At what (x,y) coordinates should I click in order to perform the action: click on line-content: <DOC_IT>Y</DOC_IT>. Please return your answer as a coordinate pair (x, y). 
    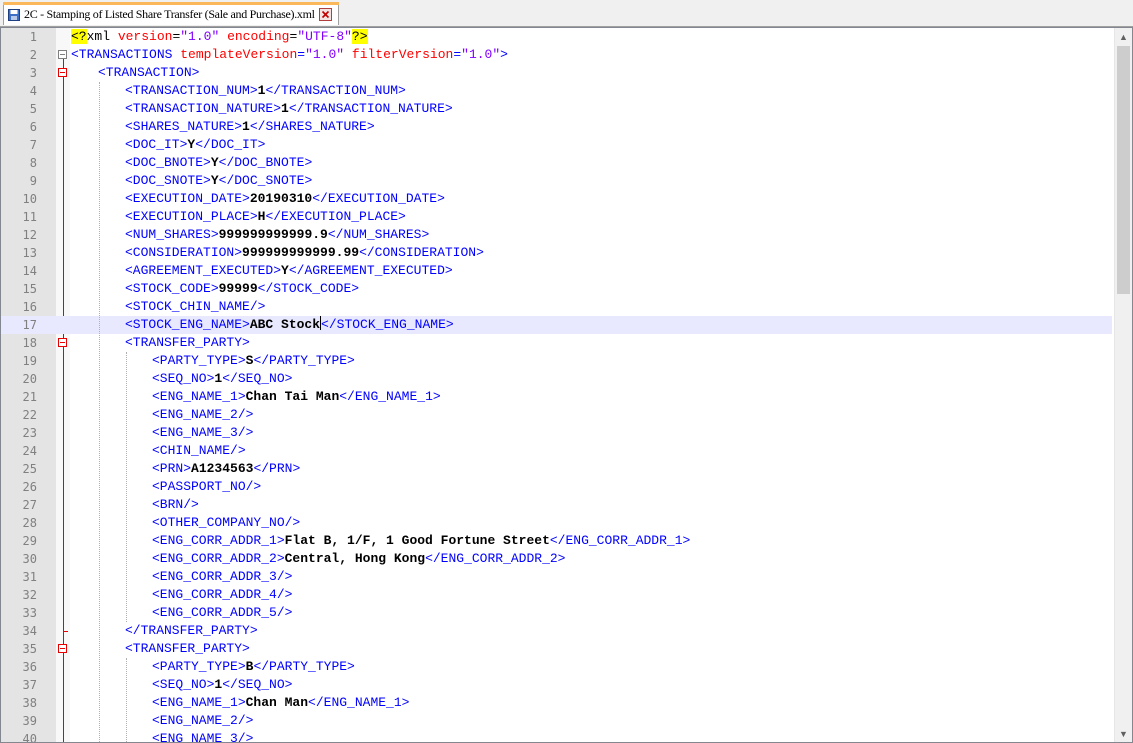
    Looking at the image, I should click on (195, 144).